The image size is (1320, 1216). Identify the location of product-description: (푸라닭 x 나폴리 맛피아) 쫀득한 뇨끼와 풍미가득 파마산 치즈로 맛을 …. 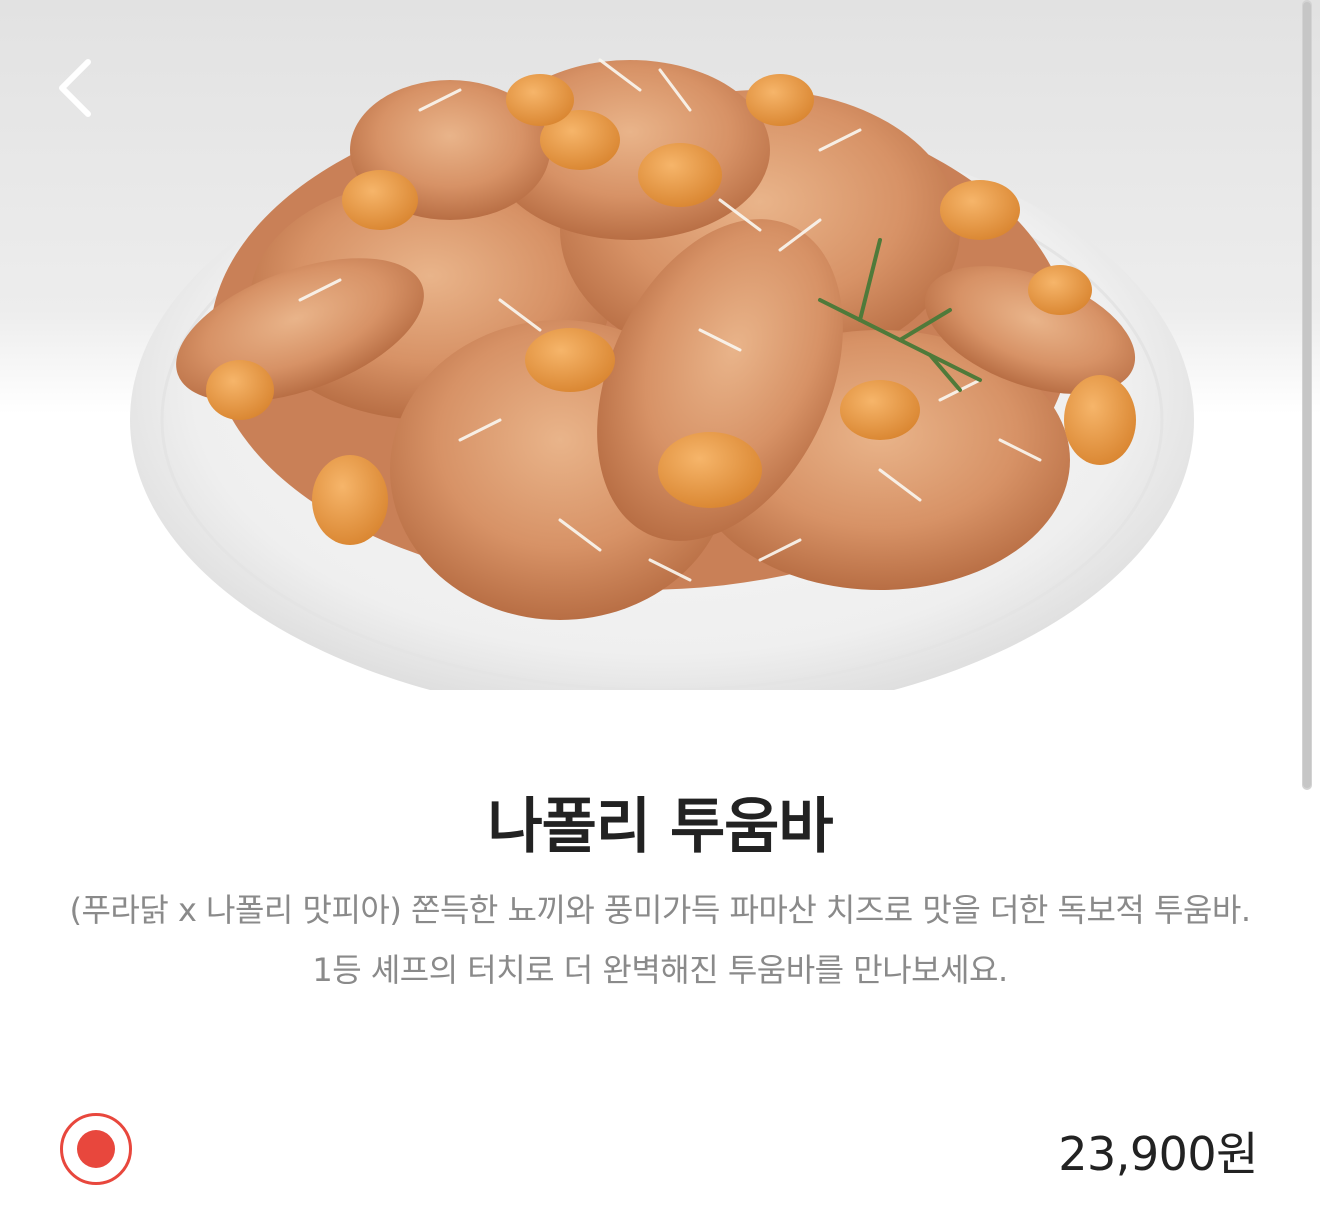
(660, 940).